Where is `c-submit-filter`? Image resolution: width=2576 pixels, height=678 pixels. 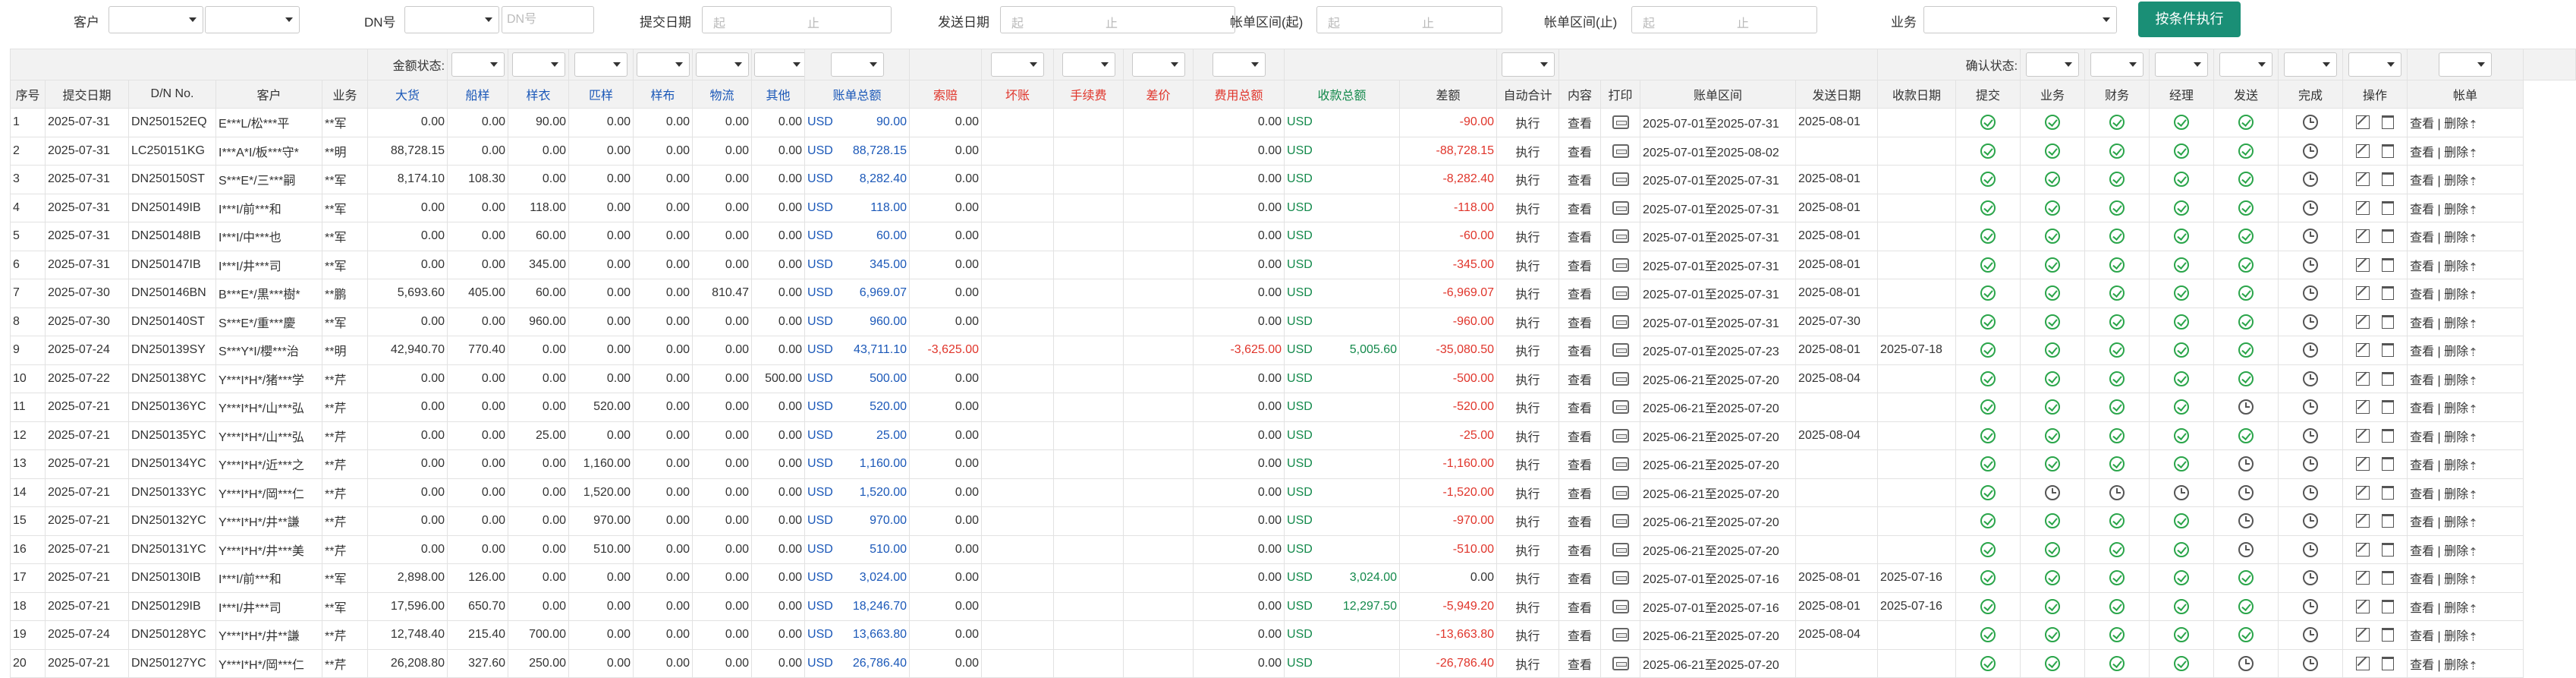
c-submit-filter is located at coordinates (2053, 64).